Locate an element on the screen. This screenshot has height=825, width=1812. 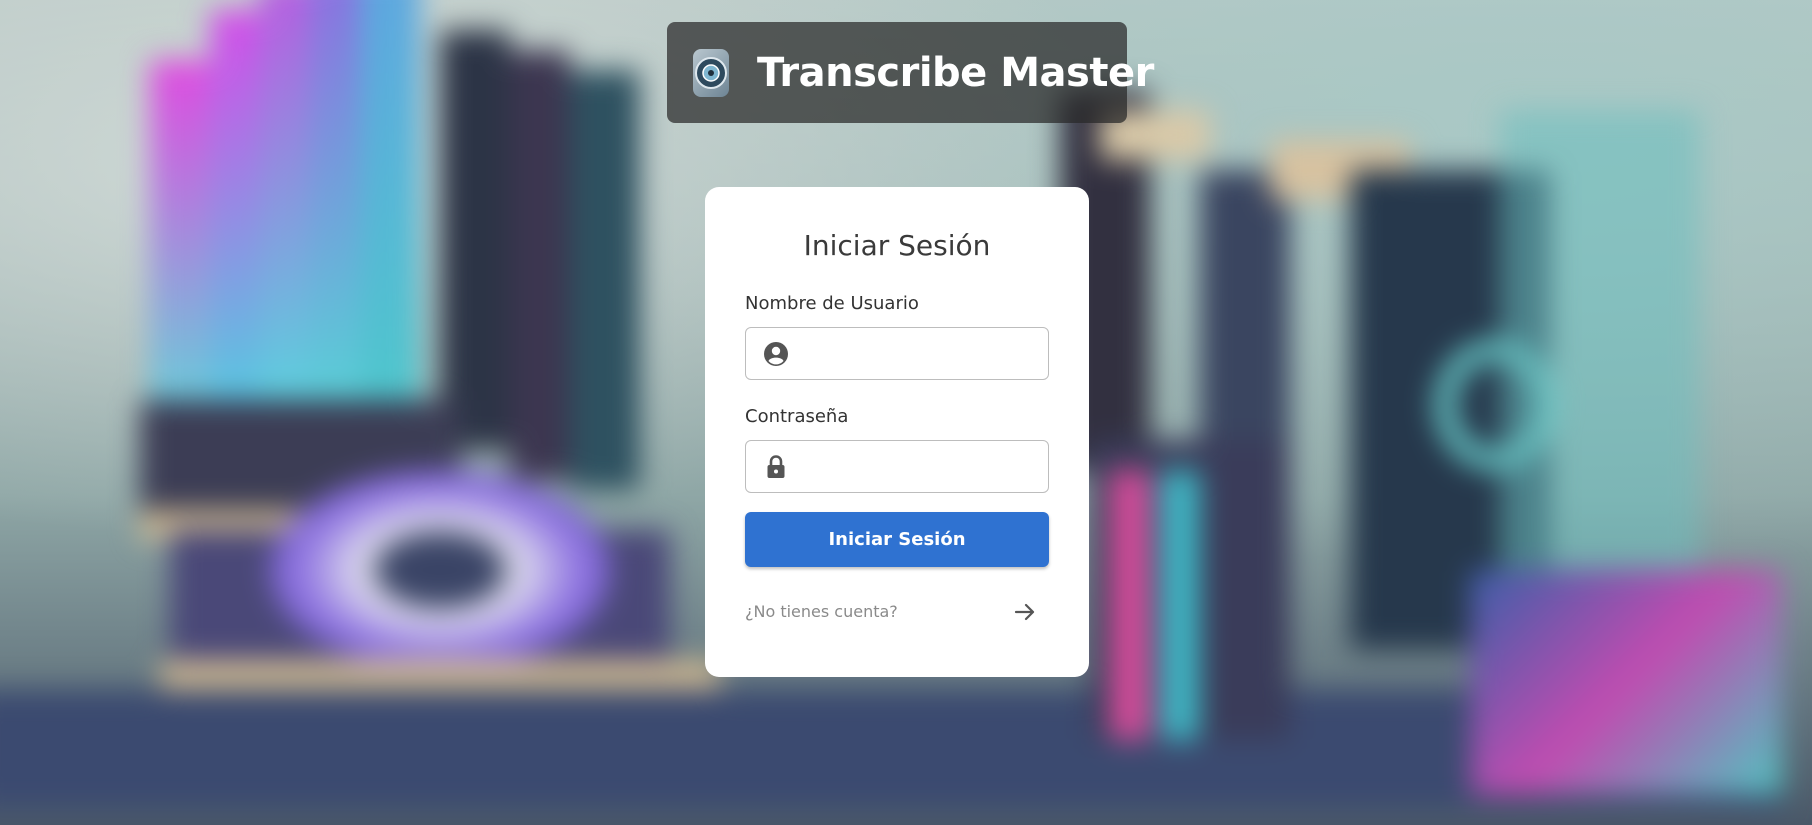
username-label: Nombre de Usuario is located at coordinates (832, 303).